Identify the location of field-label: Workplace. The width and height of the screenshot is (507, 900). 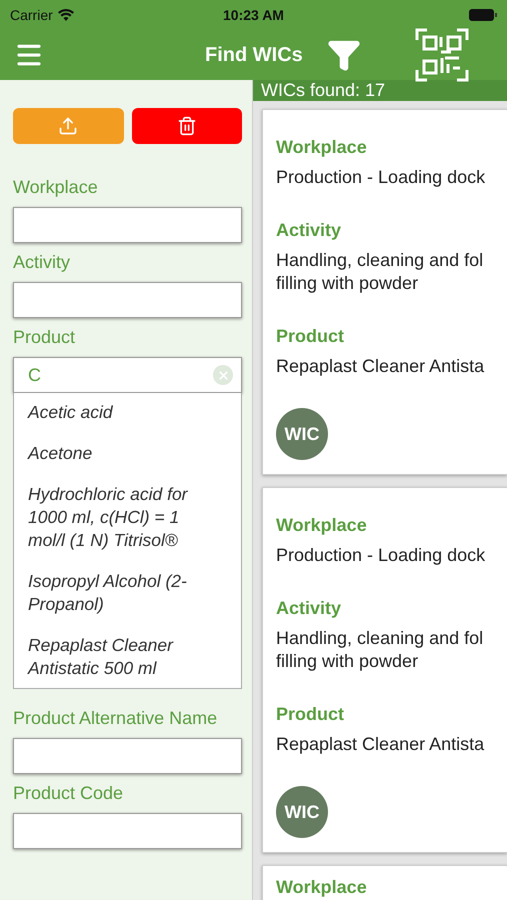
(56, 187).